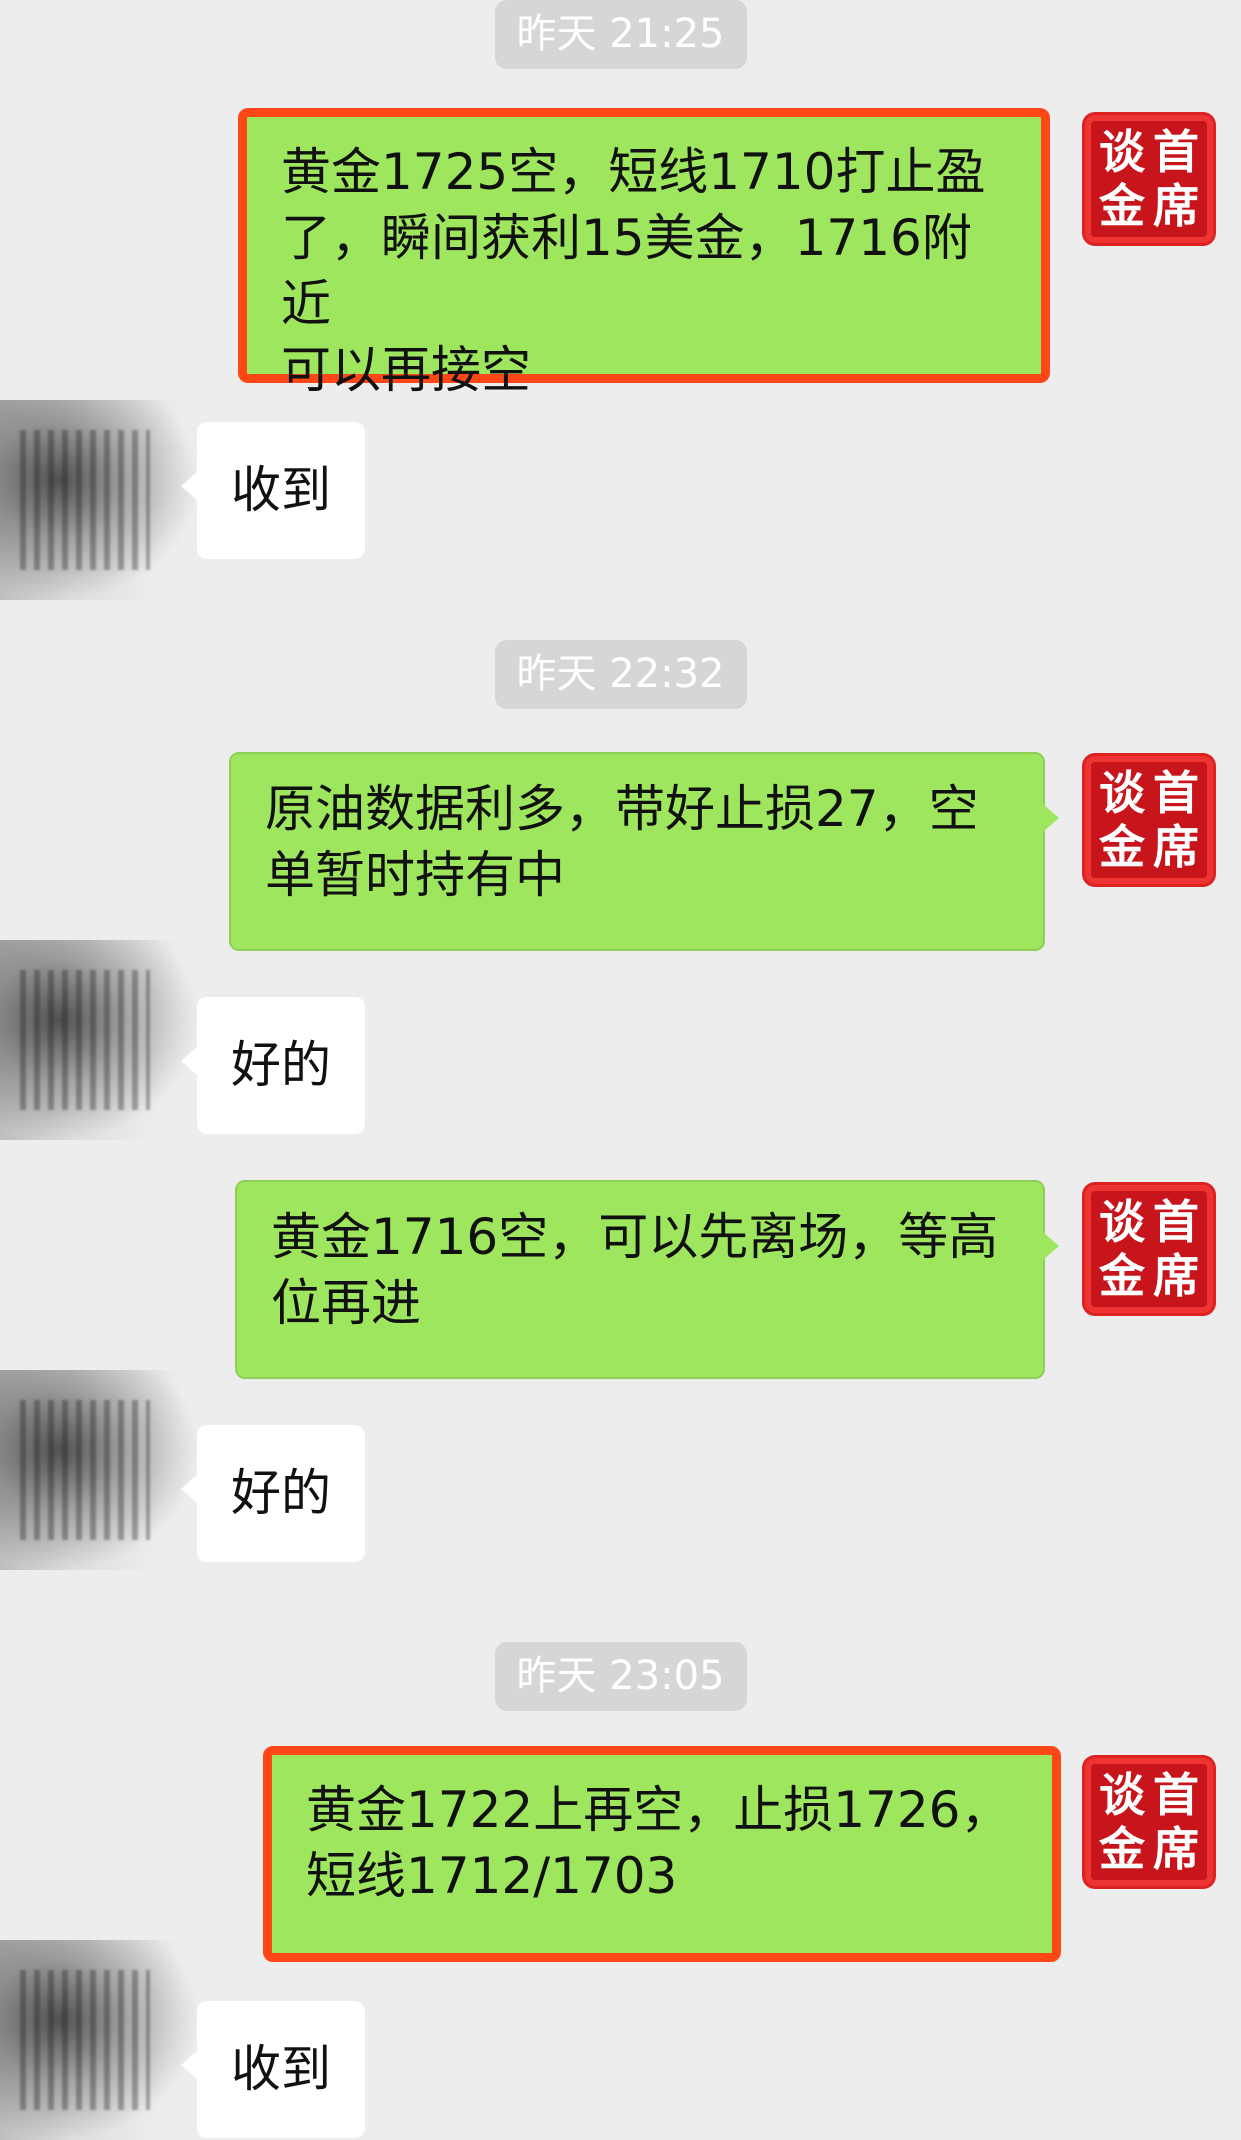  I want to click on message-line: 黄金1722上再空，止损1726，, so click(658, 1810).